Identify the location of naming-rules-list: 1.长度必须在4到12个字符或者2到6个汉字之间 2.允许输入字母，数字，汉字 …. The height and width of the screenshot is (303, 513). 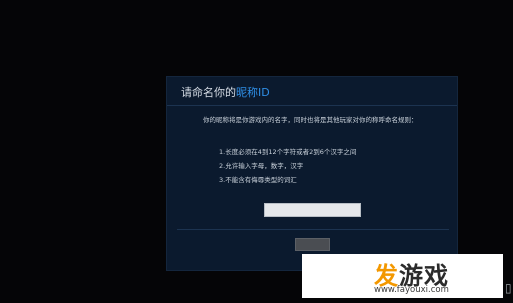
(287, 166).